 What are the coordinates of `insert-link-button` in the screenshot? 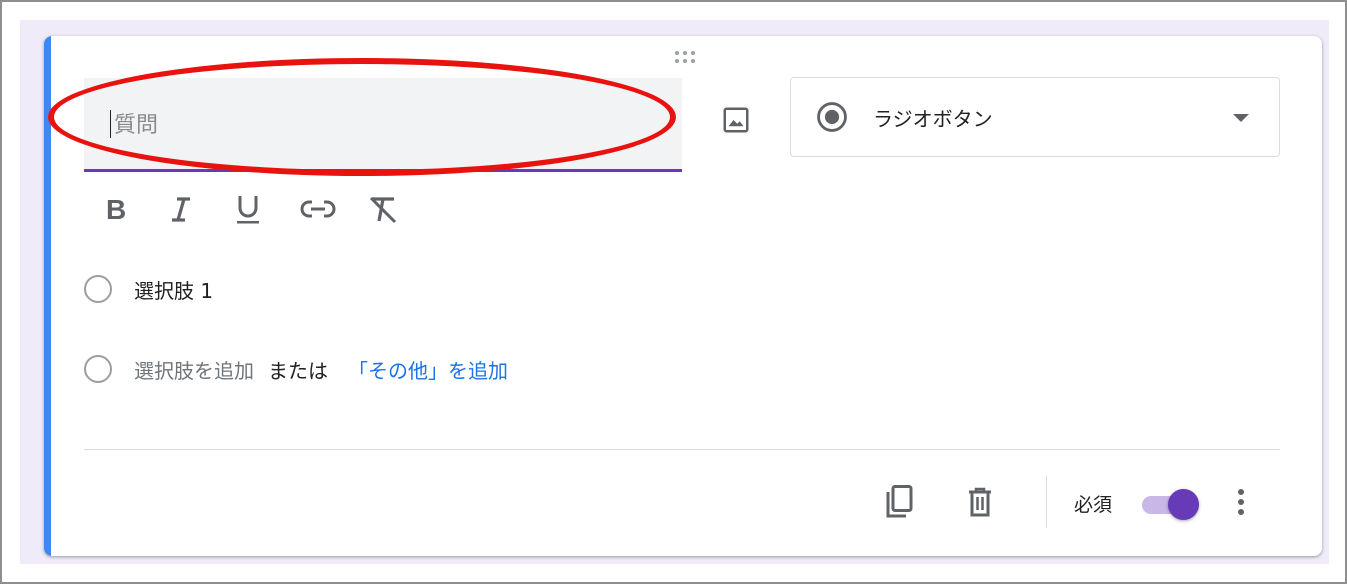 It's located at (333, 209).